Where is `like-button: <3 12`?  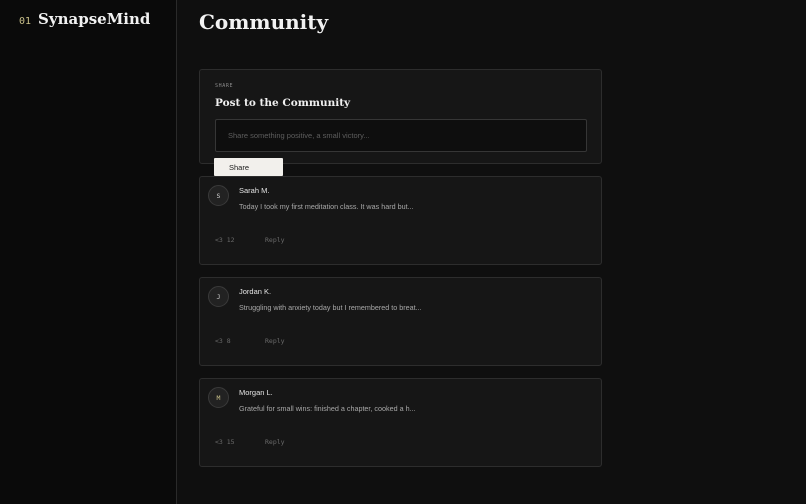
like-button: <3 12 is located at coordinates (225, 240).